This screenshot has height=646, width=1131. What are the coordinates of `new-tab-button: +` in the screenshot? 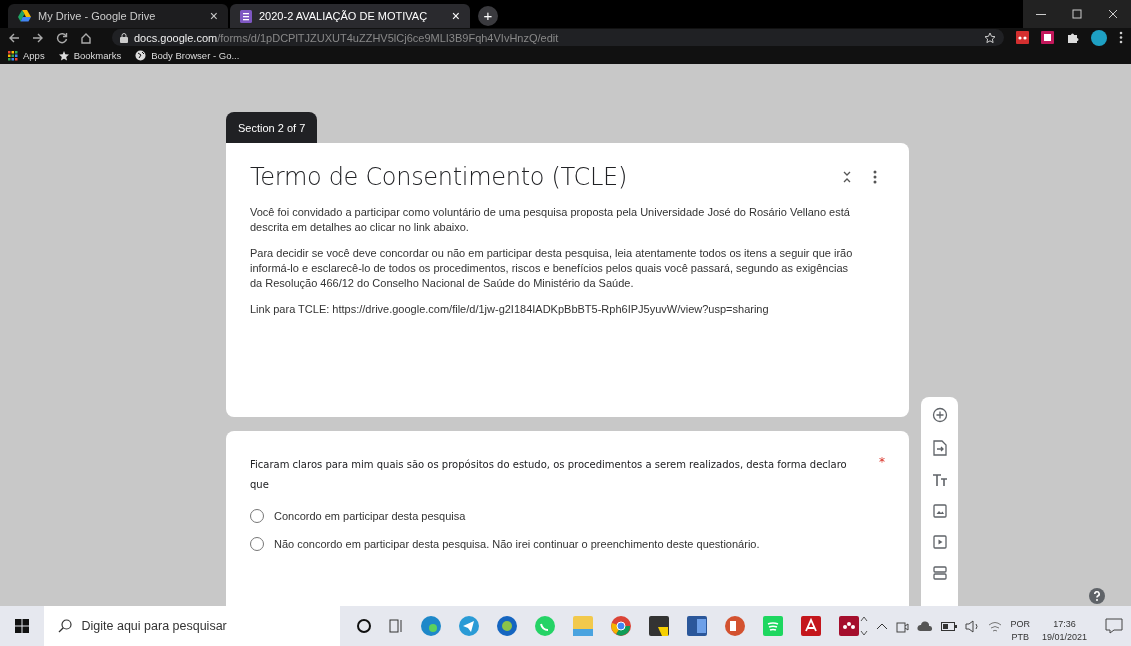 It's located at (488, 16).